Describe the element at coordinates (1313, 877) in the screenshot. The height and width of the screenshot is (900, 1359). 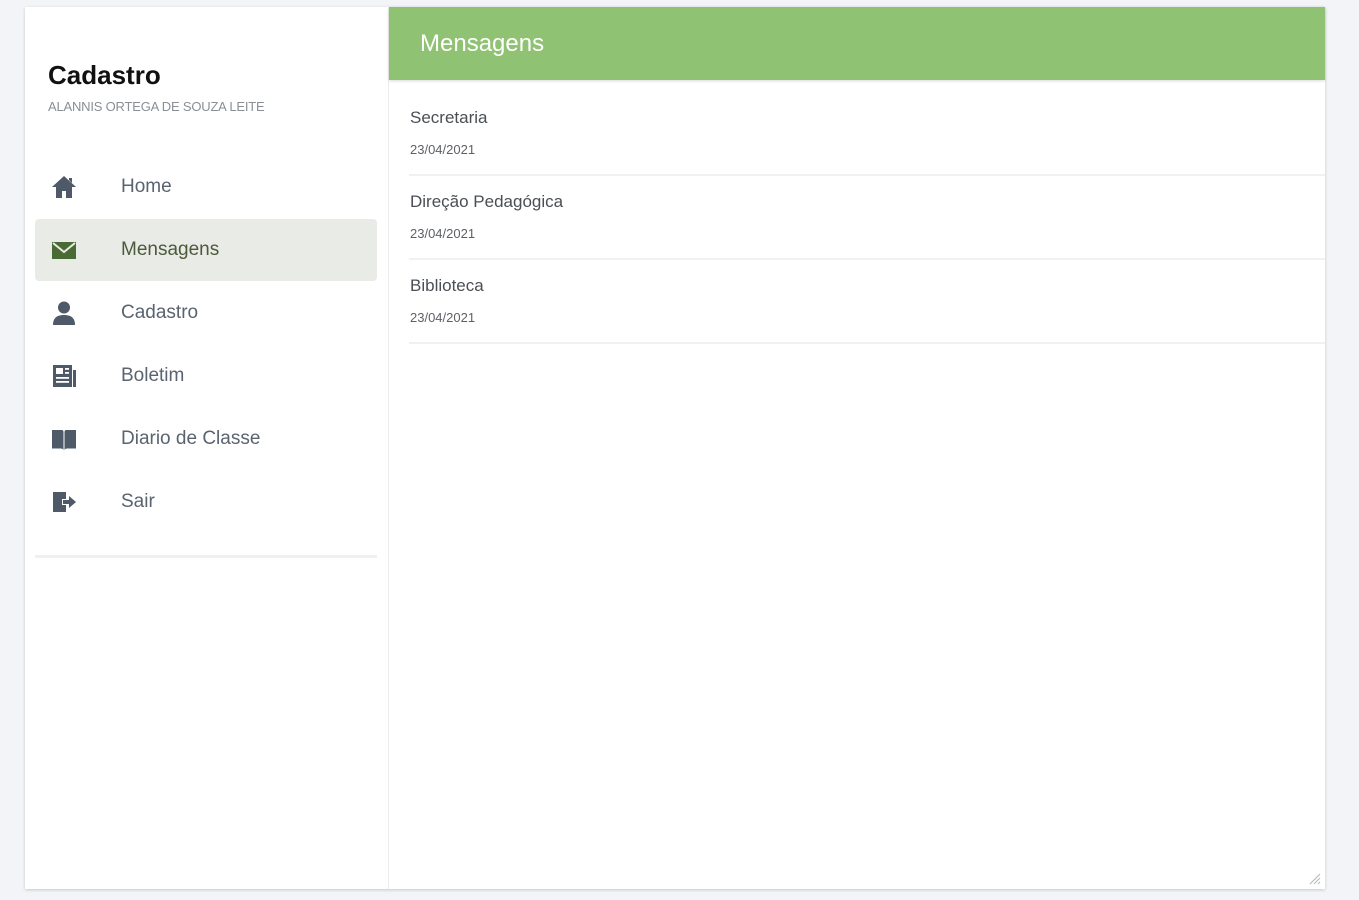
I see `resize-handle-icon` at that location.